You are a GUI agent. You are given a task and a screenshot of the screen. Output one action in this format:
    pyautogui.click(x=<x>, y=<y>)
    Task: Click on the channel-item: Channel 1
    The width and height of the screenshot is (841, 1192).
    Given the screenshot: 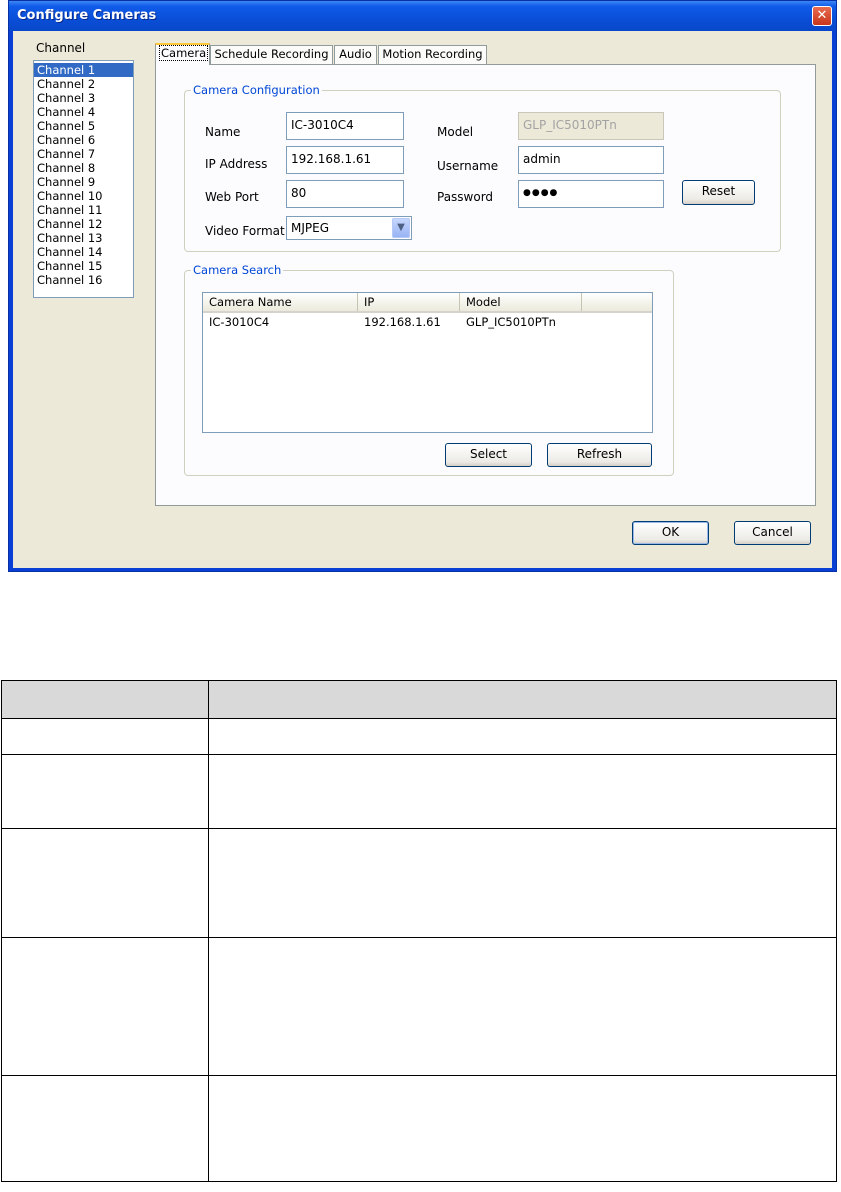 What is the action you would take?
    pyautogui.click(x=83, y=70)
    